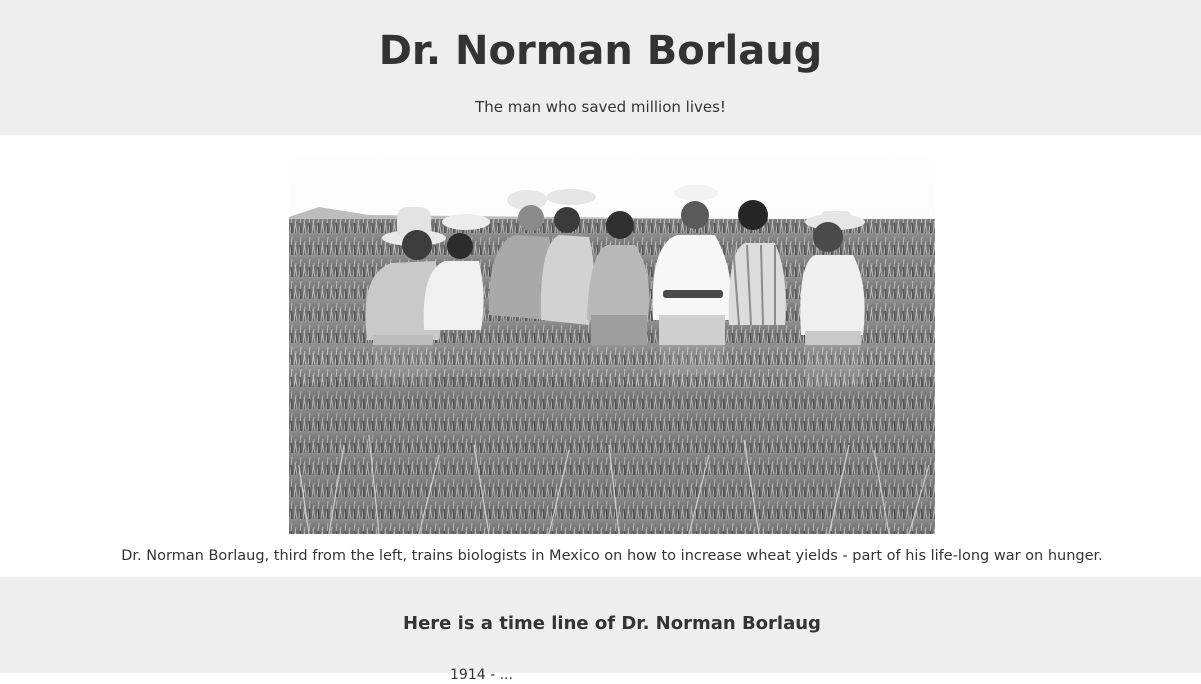 The image size is (1201, 684). Describe the element at coordinates (600, 51) in the screenshot. I see `page-title: Dr. Norman Borlaug` at that location.